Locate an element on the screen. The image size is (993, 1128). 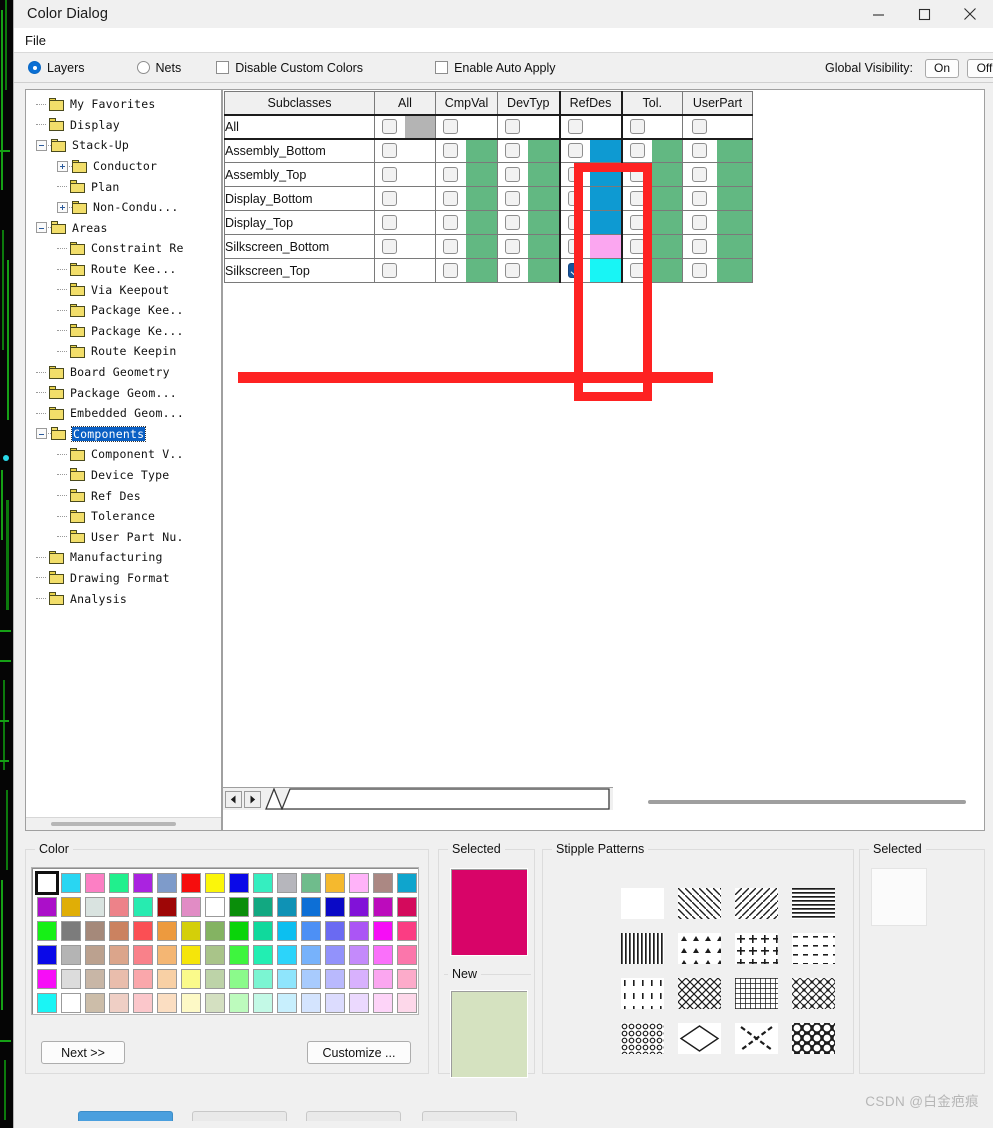
tree-item: Constraint Re is located at coordinates (125, 248).